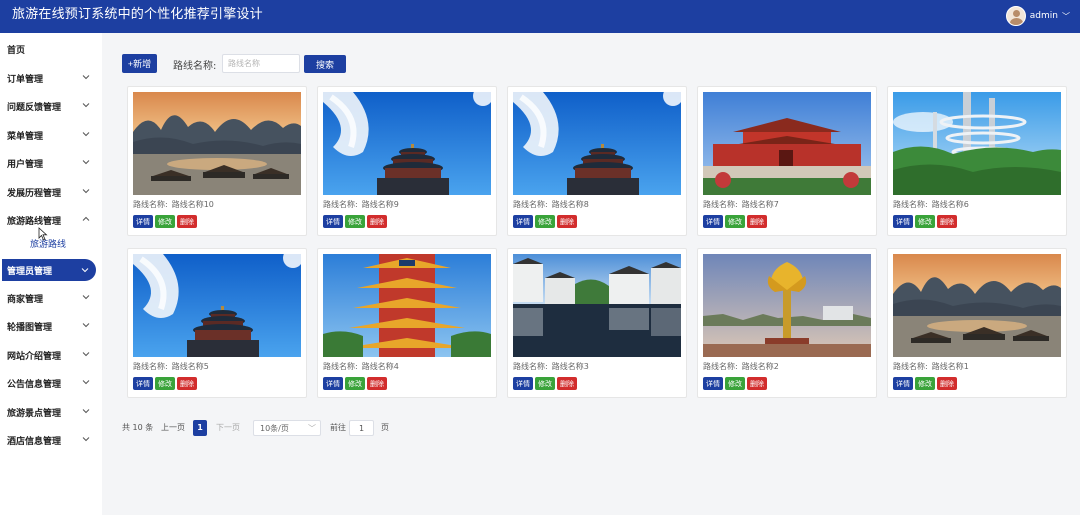 Image resolution: width=1080 pixels, height=515 pixels. What do you see at coordinates (51, 163) in the screenshot?
I see `sidebar-item-users: 用户管理` at bounding box center [51, 163].